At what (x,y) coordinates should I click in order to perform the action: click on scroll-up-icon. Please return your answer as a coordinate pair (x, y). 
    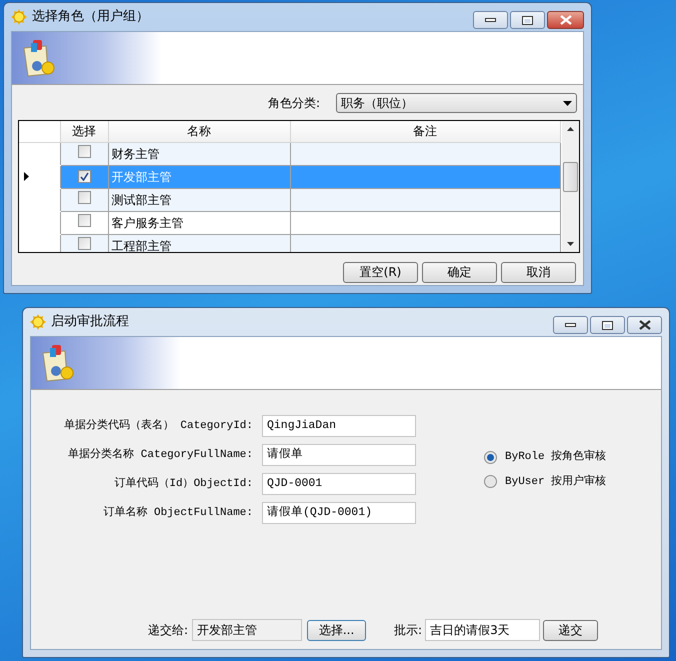
    Looking at the image, I should click on (570, 129).